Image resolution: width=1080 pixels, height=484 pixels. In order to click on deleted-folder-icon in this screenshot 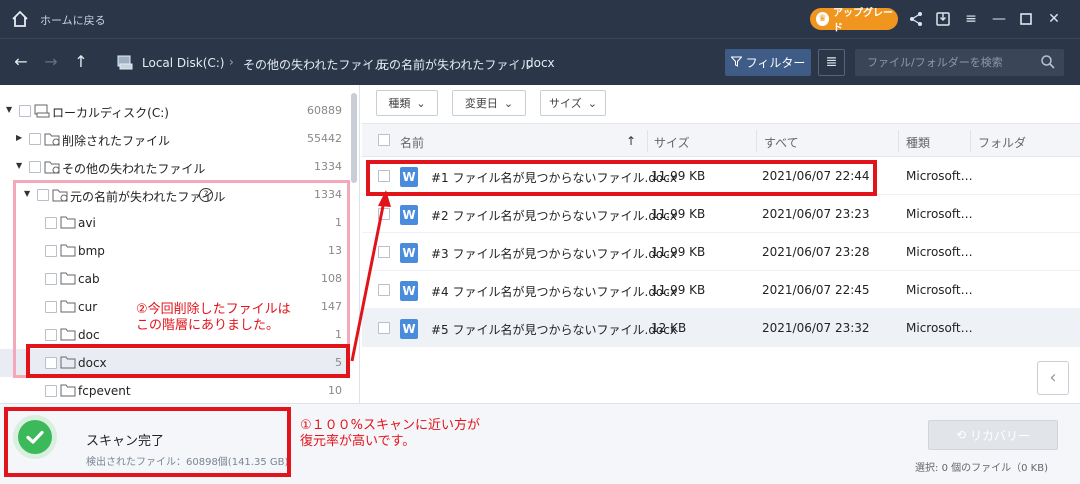, I will do `click(52, 139)`.